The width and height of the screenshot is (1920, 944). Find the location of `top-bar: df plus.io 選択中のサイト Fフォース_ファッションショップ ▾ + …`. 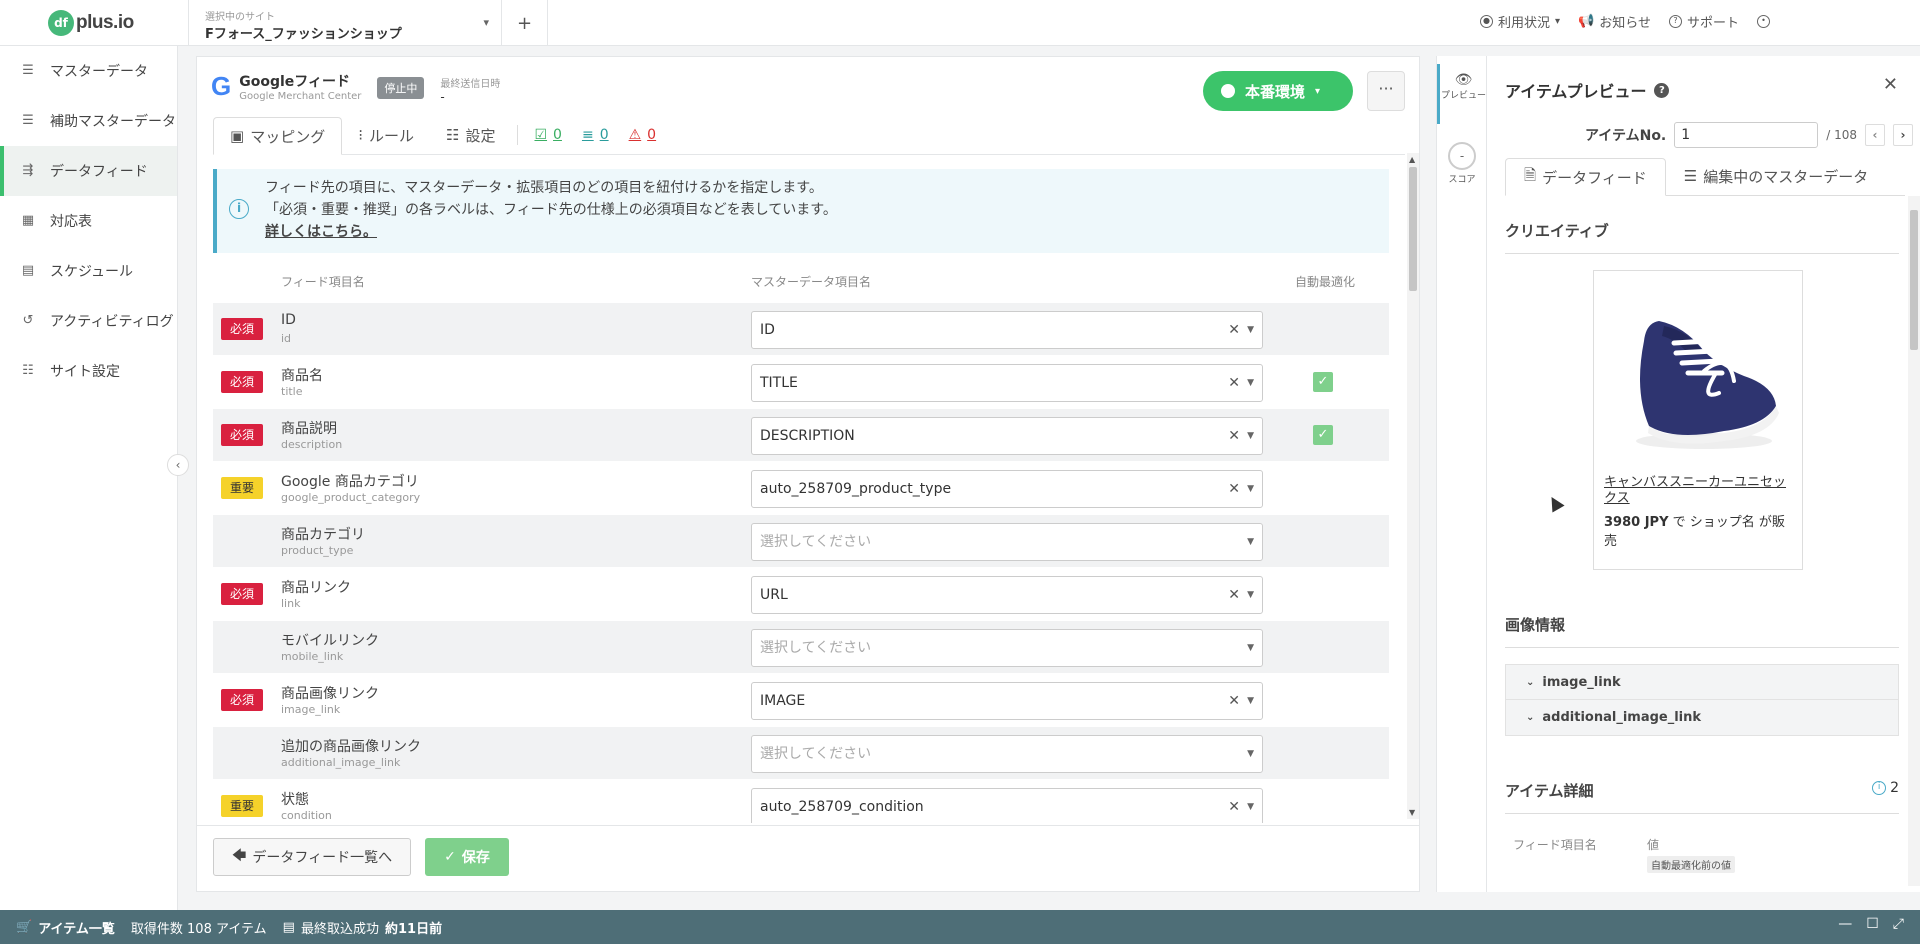

top-bar: df plus.io 選択中のサイト Fフォース_ファッションショップ ▾ + … is located at coordinates (960, 23).